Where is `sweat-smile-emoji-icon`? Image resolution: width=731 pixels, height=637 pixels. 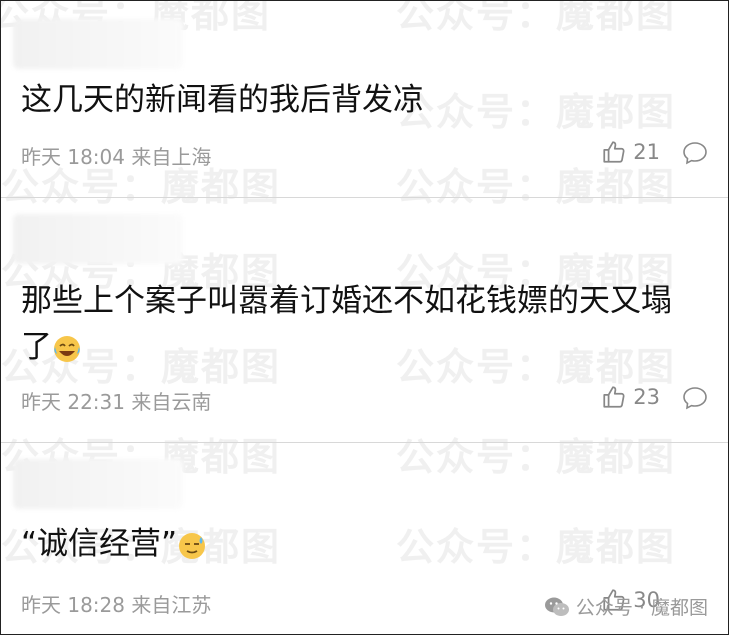
sweat-smile-emoji-icon is located at coordinates (192, 545).